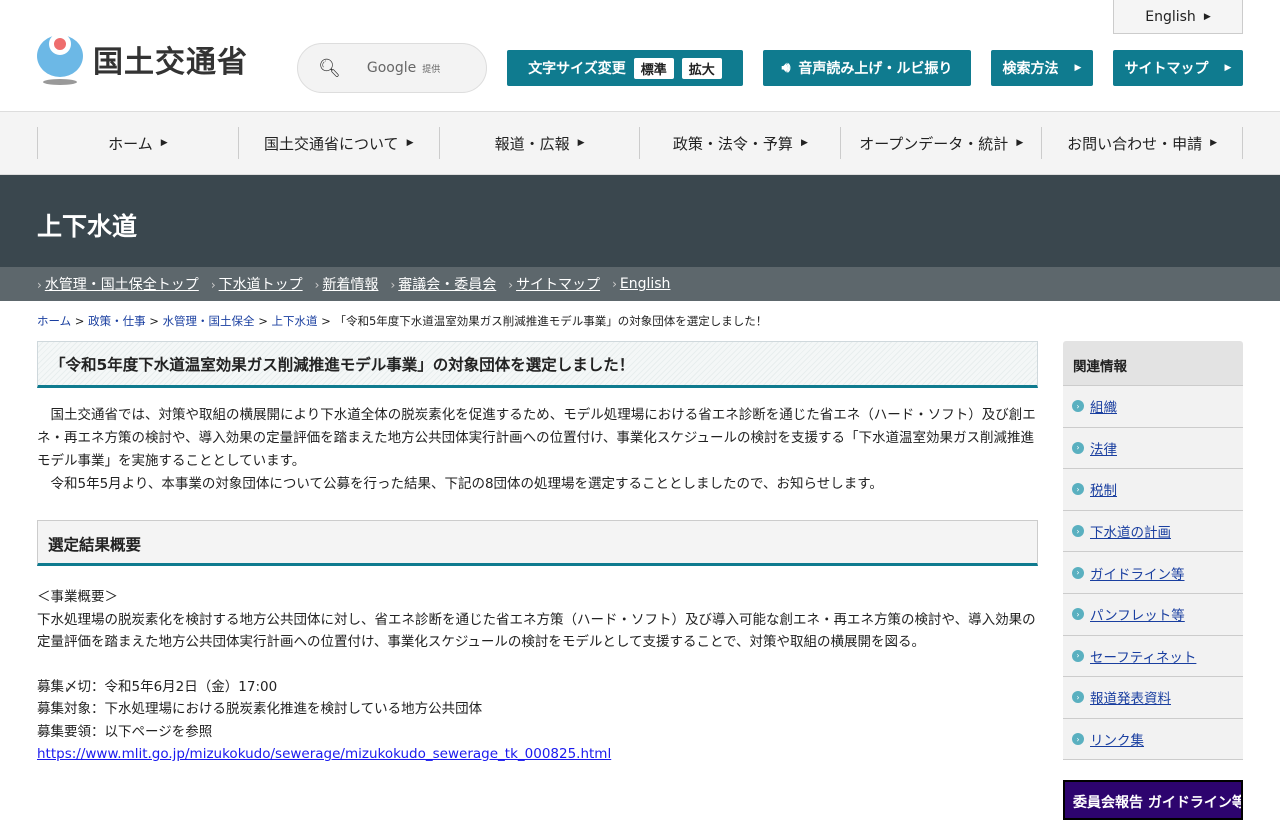  I want to click on sidebar-item: › セーフティネット, so click(1153, 656).